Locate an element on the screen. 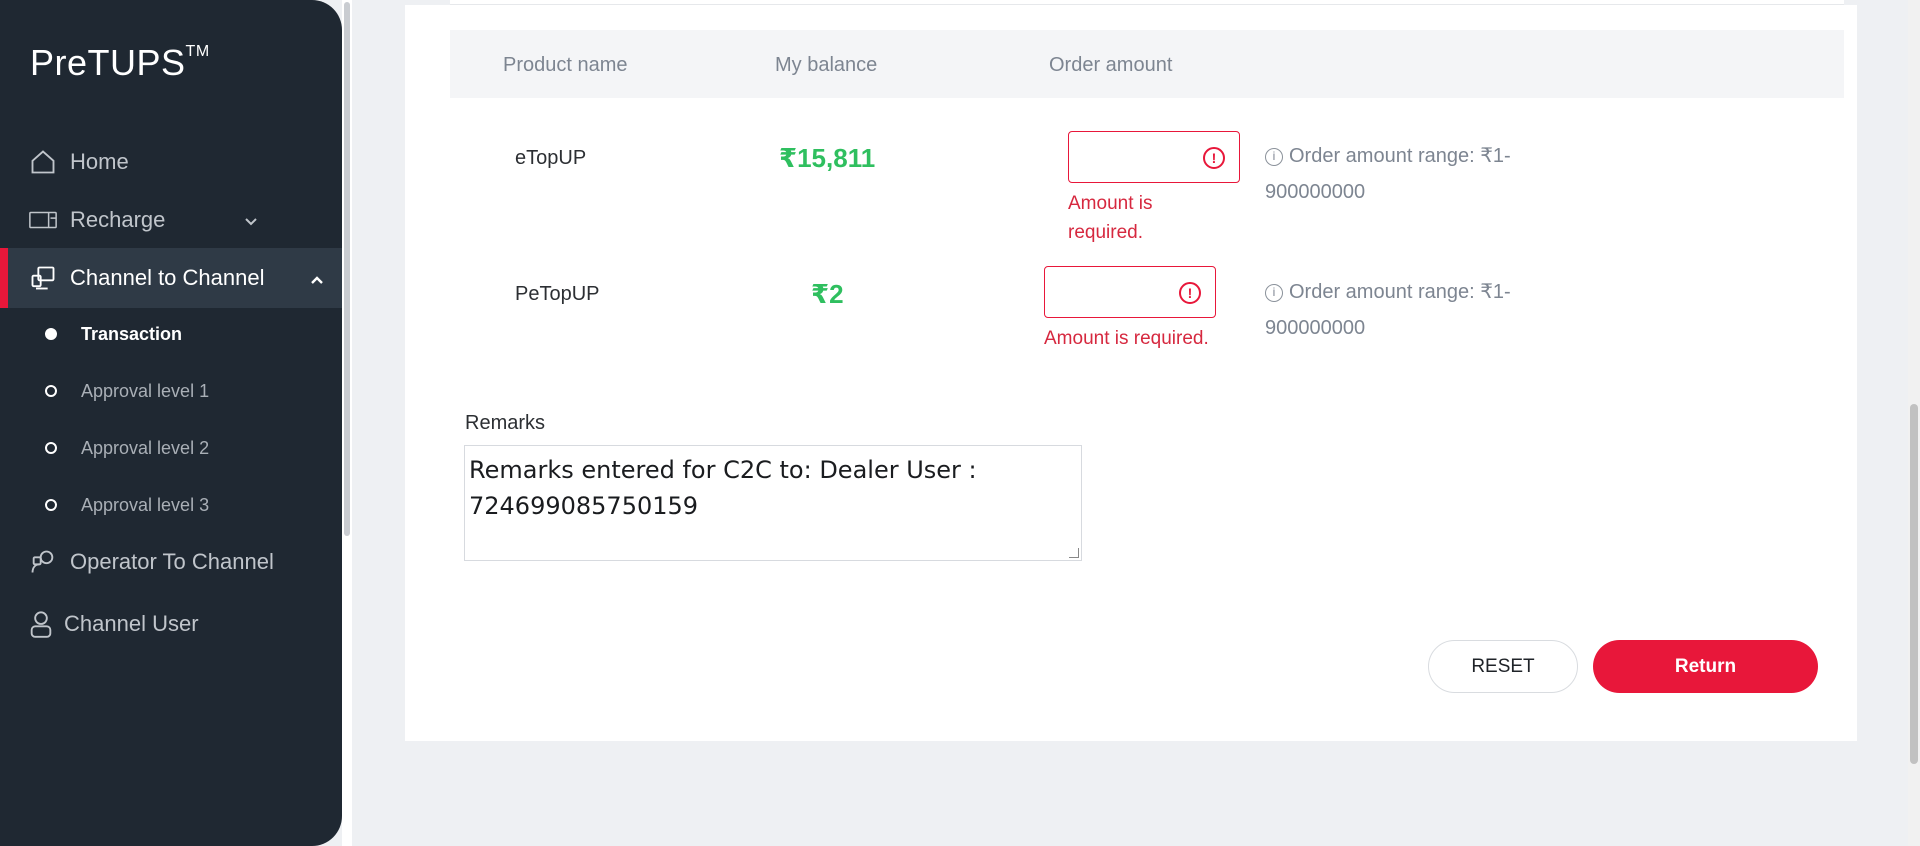 The width and height of the screenshot is (1920, 846). operator-icon is located at coordinates (43, 562).